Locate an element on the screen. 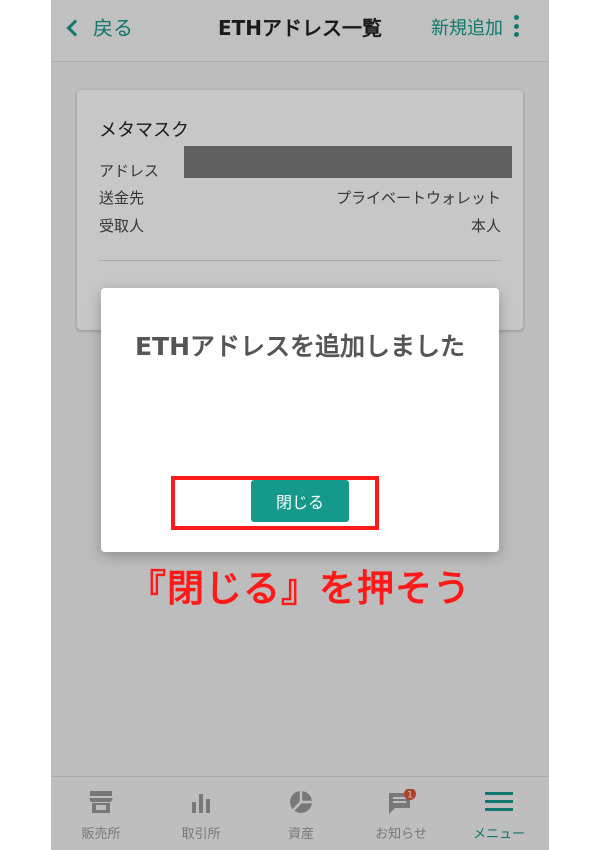  instruction-annotation: 『閉じる』を押そう is located at coordinates (300, 588).